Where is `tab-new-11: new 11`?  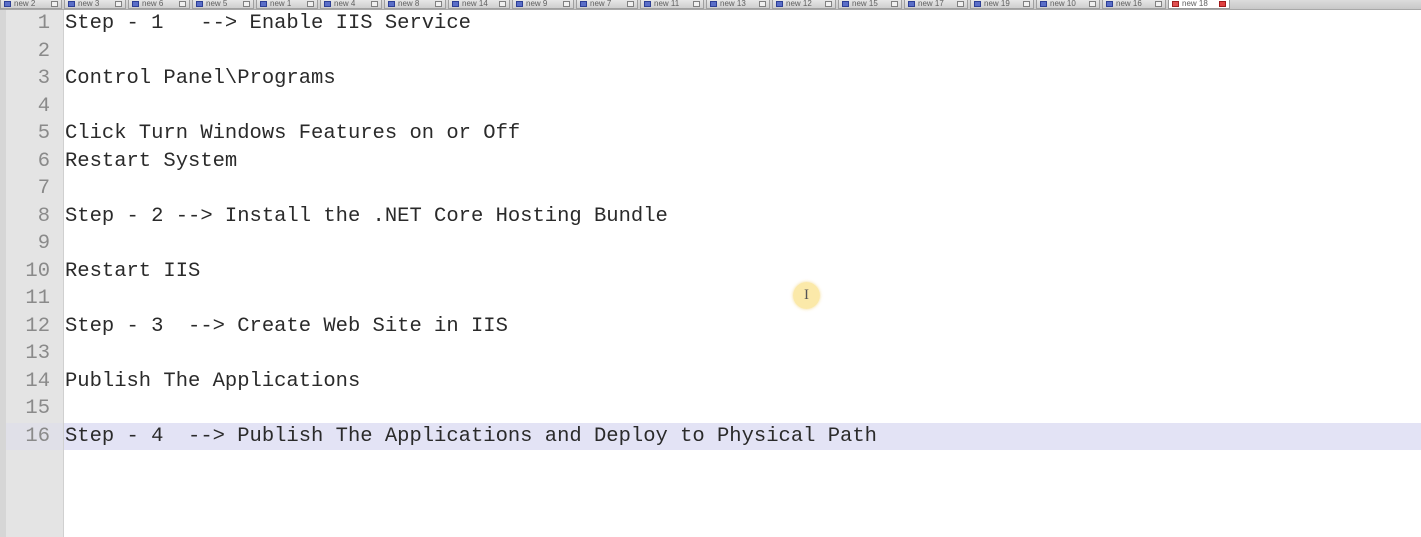
tab-new-11: new 11 is located at coordinates (672, 4).